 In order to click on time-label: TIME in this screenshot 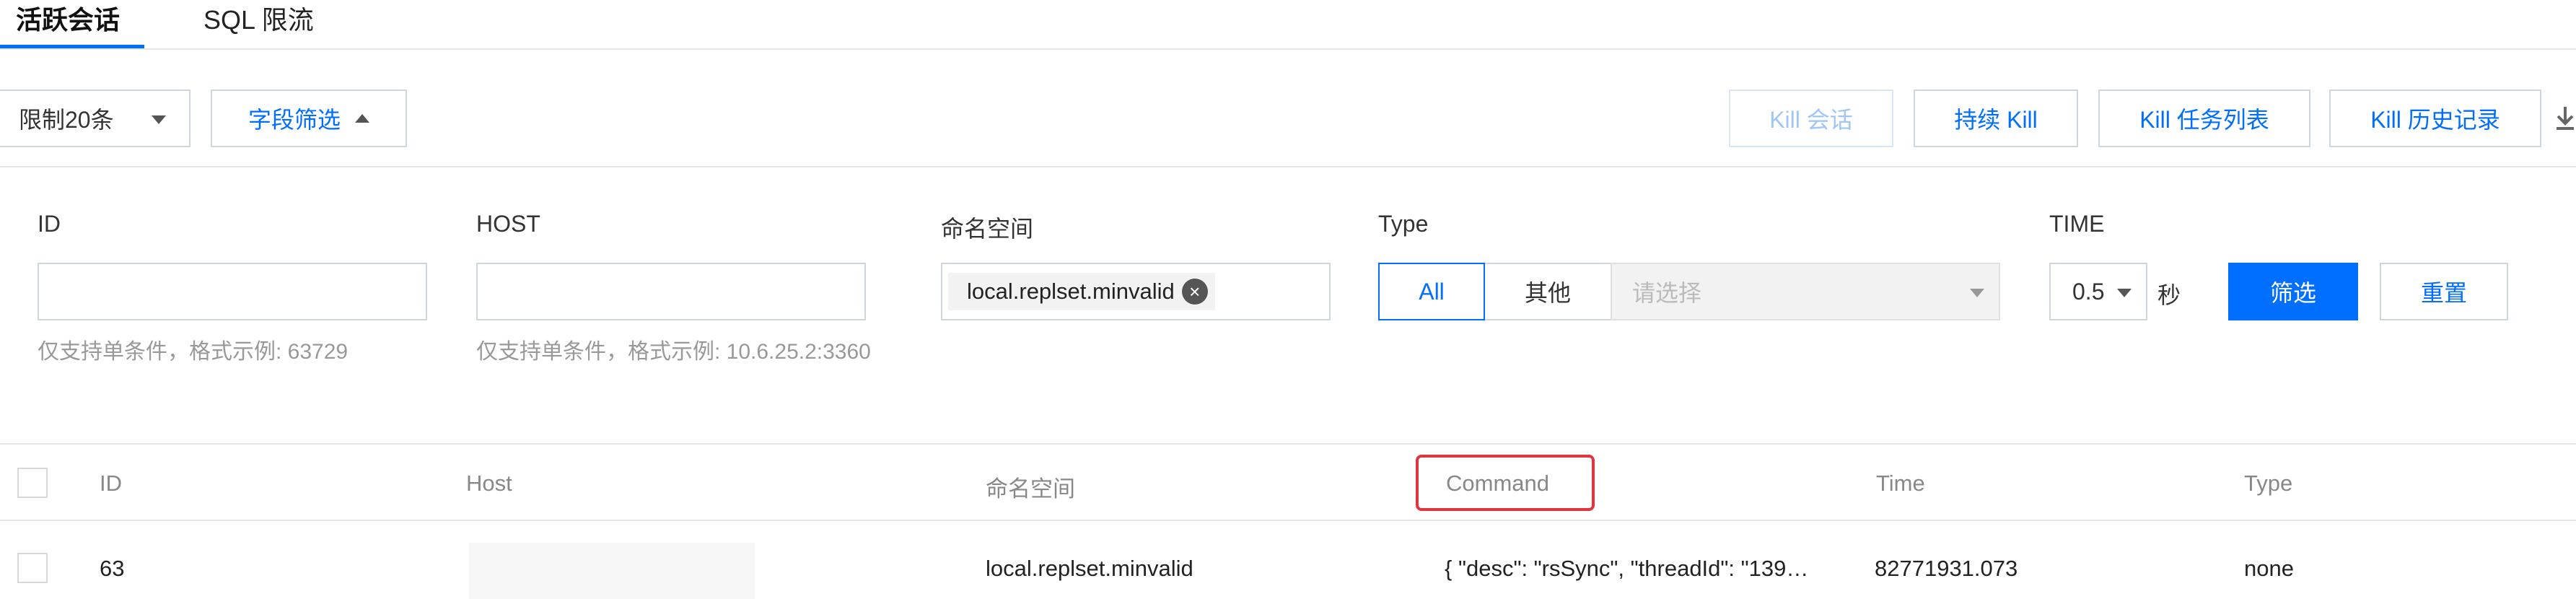, I will do `click(2077, 224)`.